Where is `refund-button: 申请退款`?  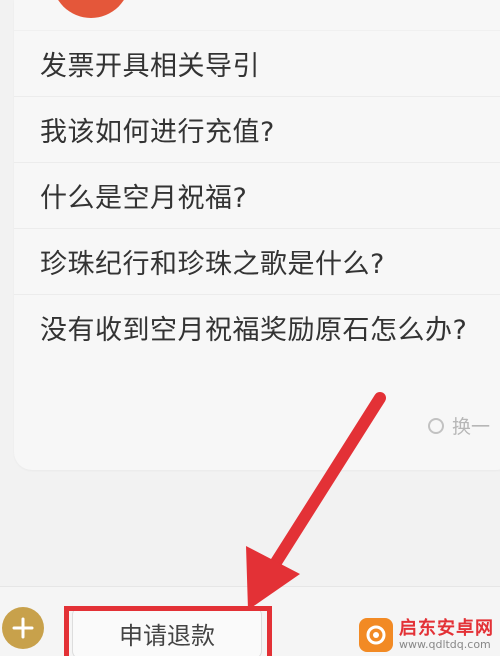
refund-button: 申请退款 is located at coordinates (167, 631).